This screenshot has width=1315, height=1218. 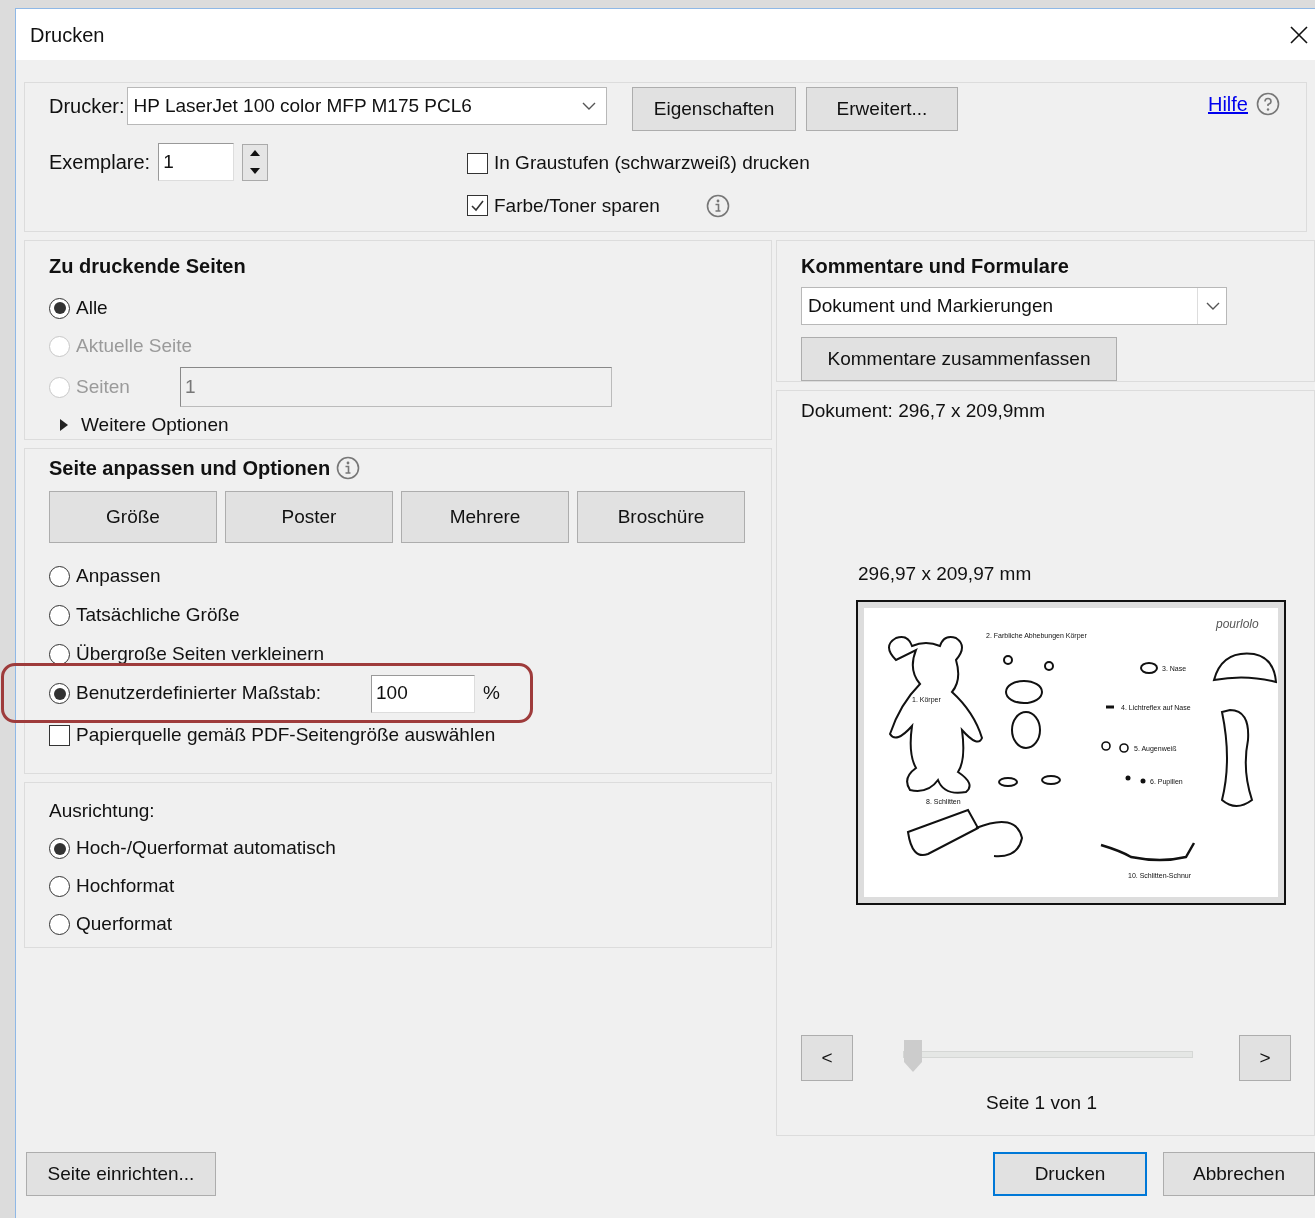 What do you see at coordinates (206, 848) in the screenshot?
I see `radio-label: Hoch-/Querformat automatisch` at bounding box center [206, 848].